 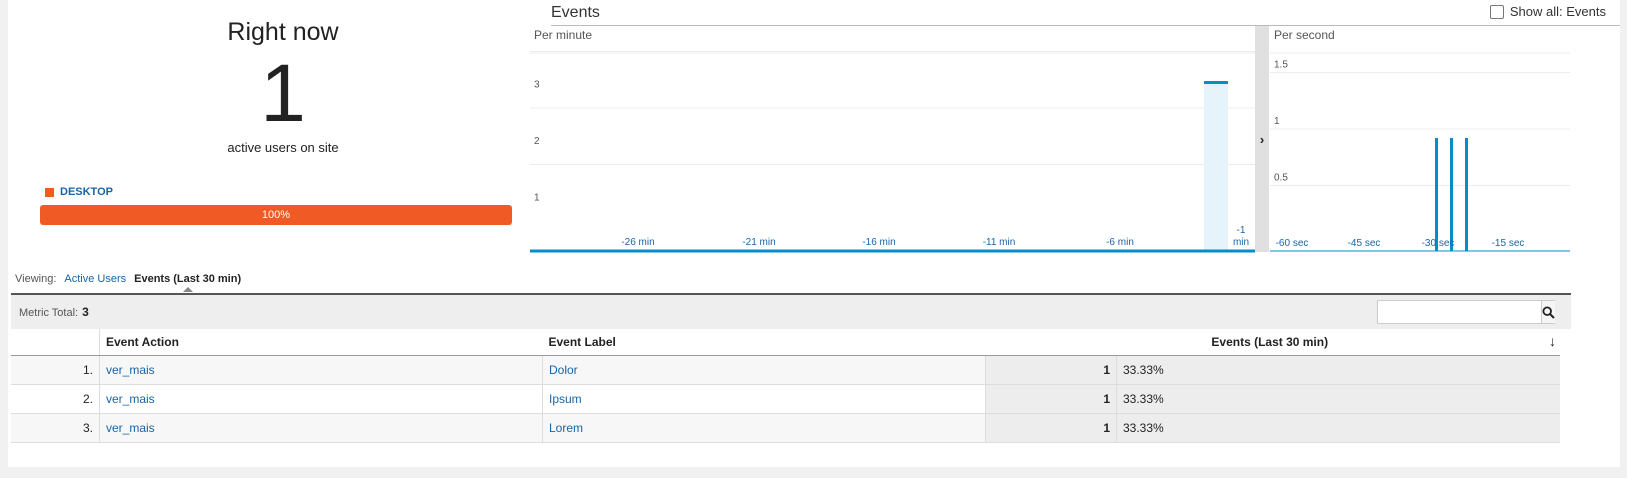 I want to click on device-legend: DESKTOP, so click(x=79, y=192).